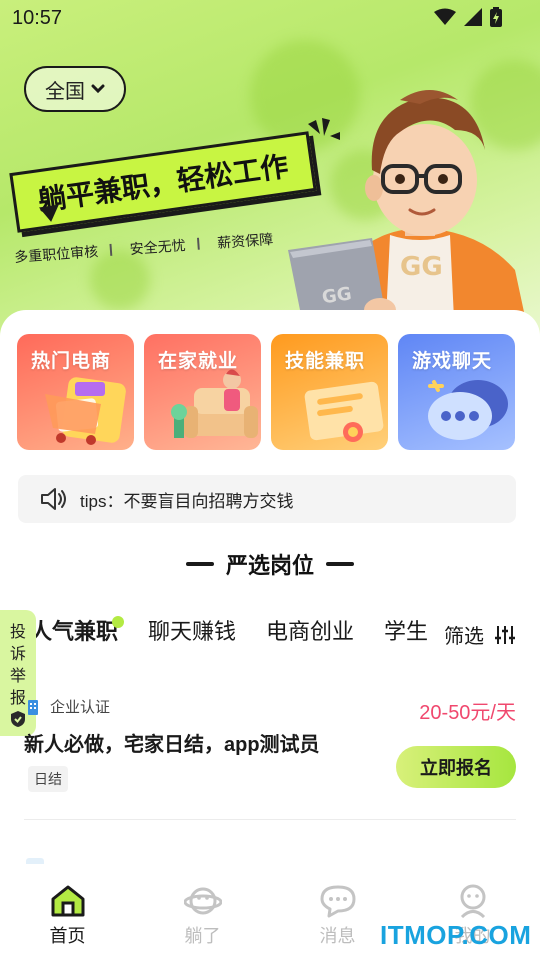 The height and width of the screenshot is (960, 540). Describe the element at coordinates (75, 392) in the screenshot. I see `category-hot-ecommerce: 热门电商` at that location.